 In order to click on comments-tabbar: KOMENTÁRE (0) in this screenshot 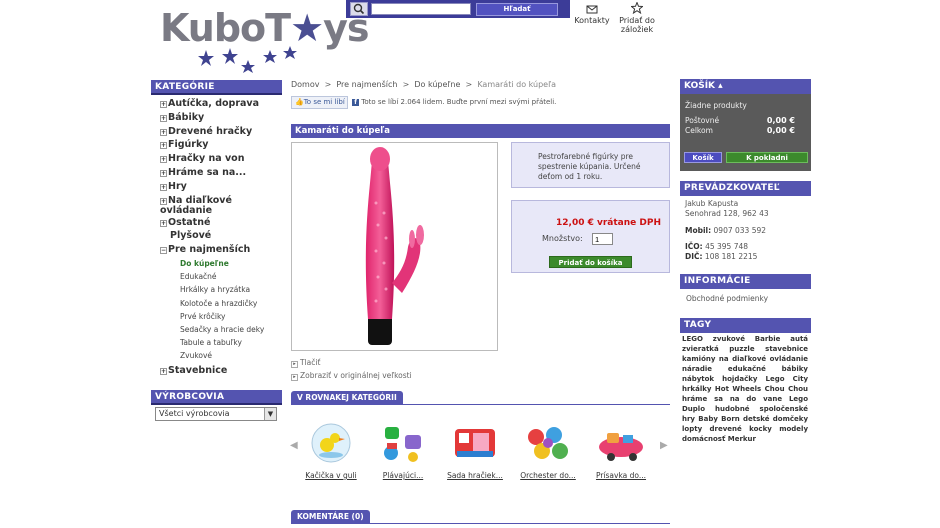, I will do `click(480, 517)`.